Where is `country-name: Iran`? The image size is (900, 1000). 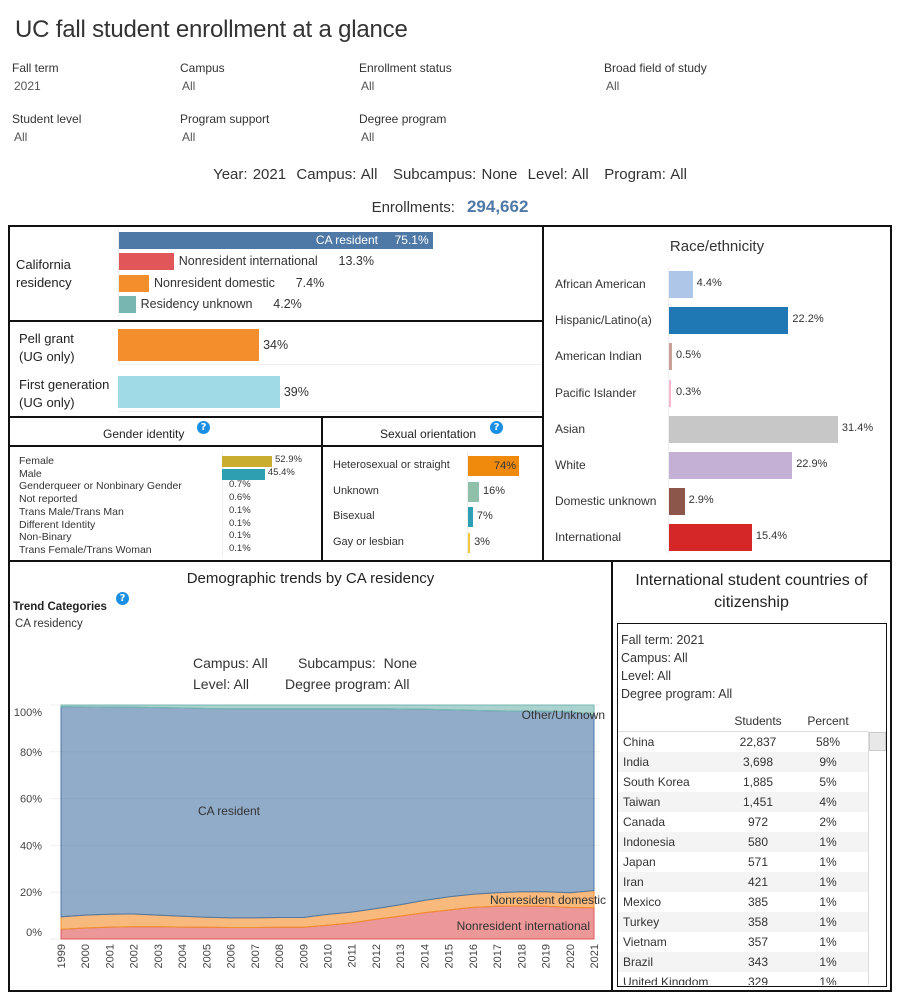
country-name: Iran is located at coordinates (633, 882).